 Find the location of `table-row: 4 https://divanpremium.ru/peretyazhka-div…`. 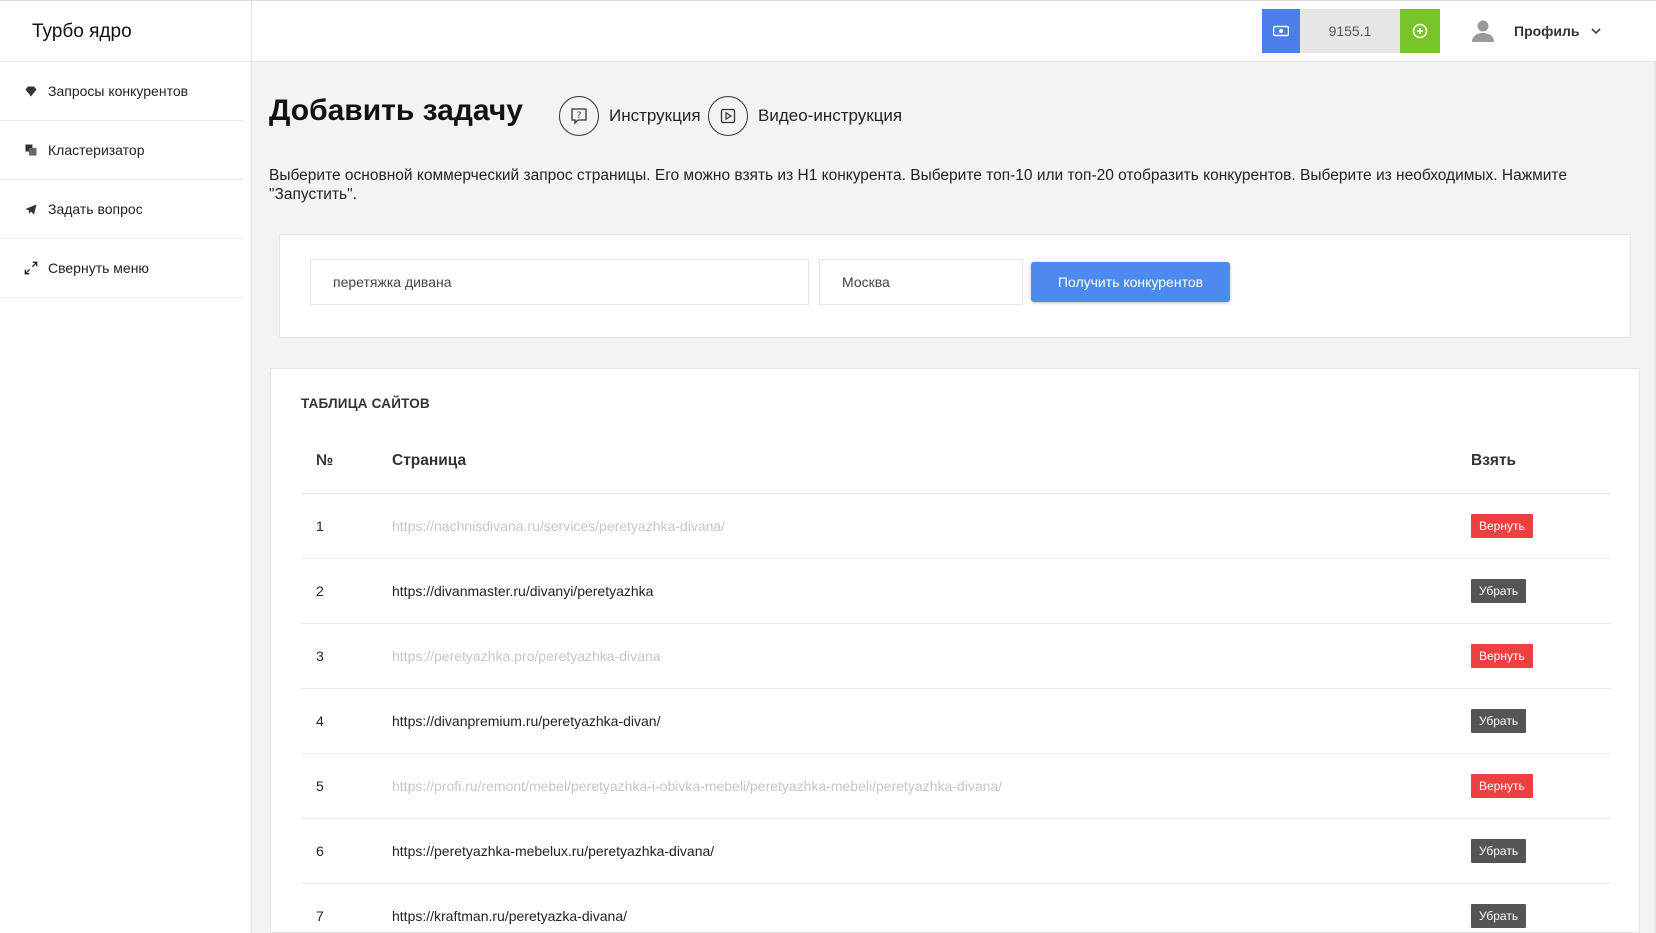

table-row: 4 https://divanpremium.ru/peretyazhka-div… is located at coordinates (956, 721).